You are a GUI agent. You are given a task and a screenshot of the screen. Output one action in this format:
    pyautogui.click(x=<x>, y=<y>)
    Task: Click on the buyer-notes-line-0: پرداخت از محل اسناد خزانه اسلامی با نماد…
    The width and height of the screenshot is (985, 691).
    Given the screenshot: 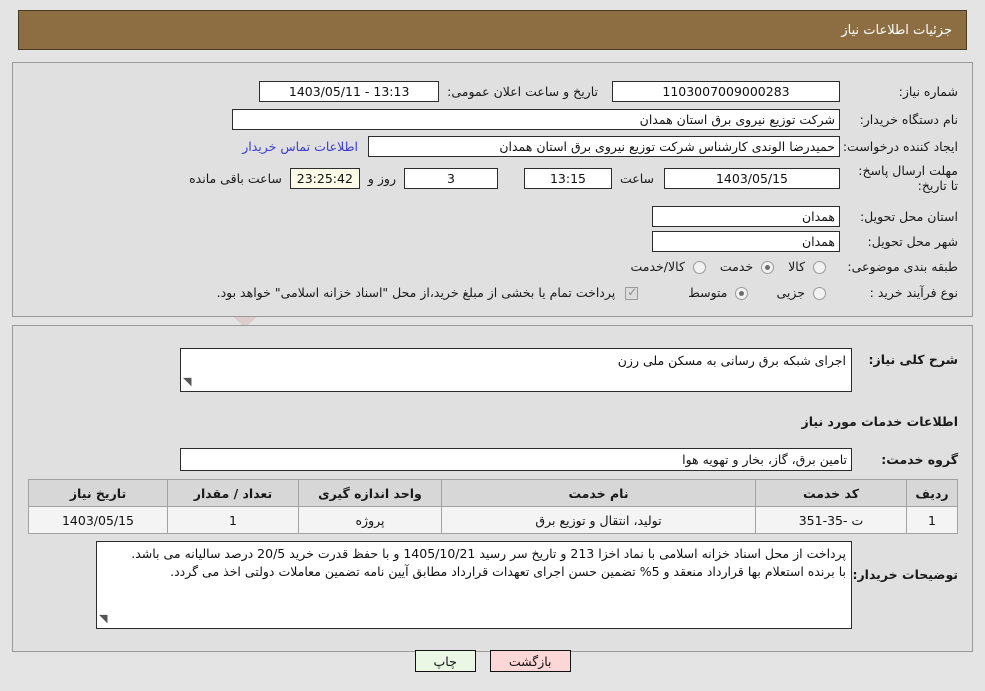 What is the action you would take?
    pyautogui.click(x=488, y=553)
    